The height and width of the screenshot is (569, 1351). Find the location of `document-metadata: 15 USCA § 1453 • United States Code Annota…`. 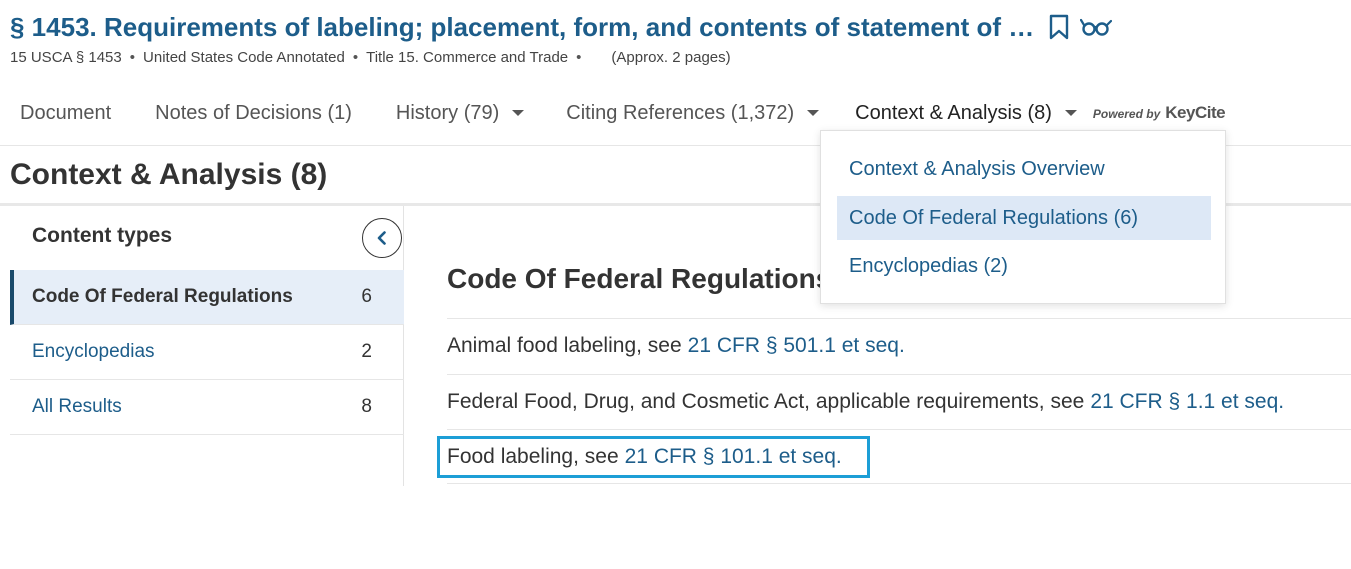

document-metadata: 15 USCA § 1453 • United States Code Annota… is located at coordinates (370, 57).